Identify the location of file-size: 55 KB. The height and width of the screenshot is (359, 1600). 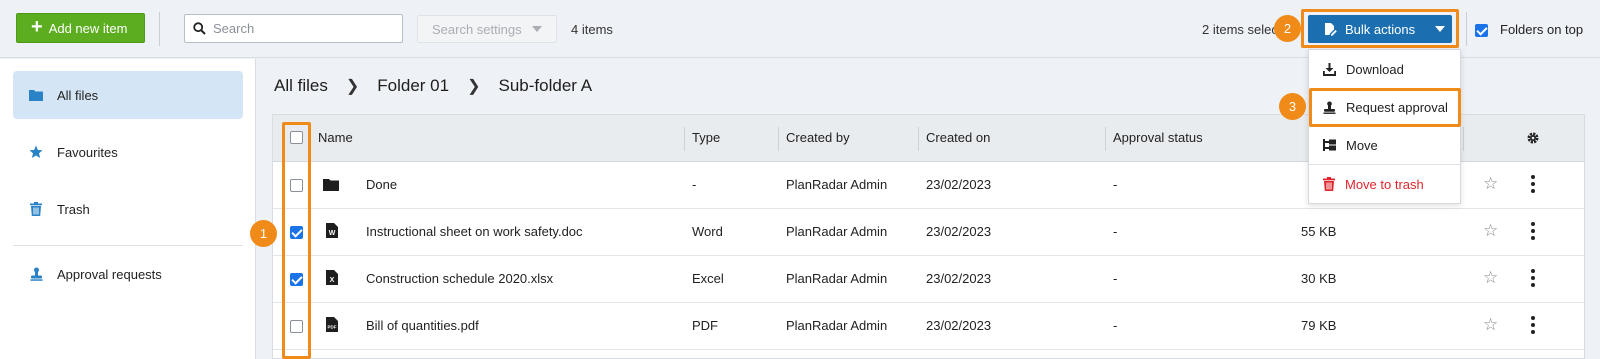
(1319, 231).